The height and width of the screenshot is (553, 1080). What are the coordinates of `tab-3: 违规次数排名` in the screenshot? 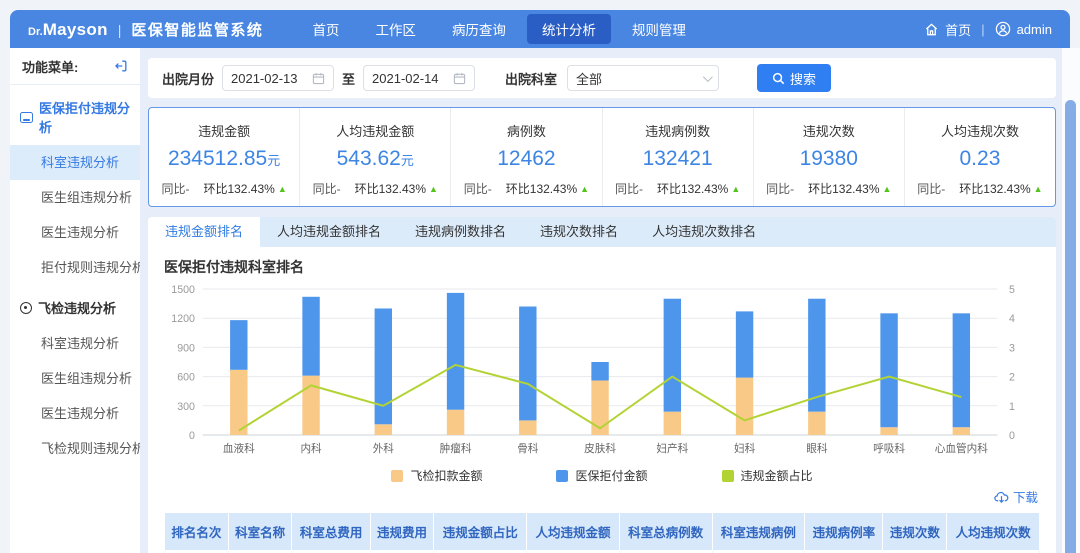 It's located at (579, 232).